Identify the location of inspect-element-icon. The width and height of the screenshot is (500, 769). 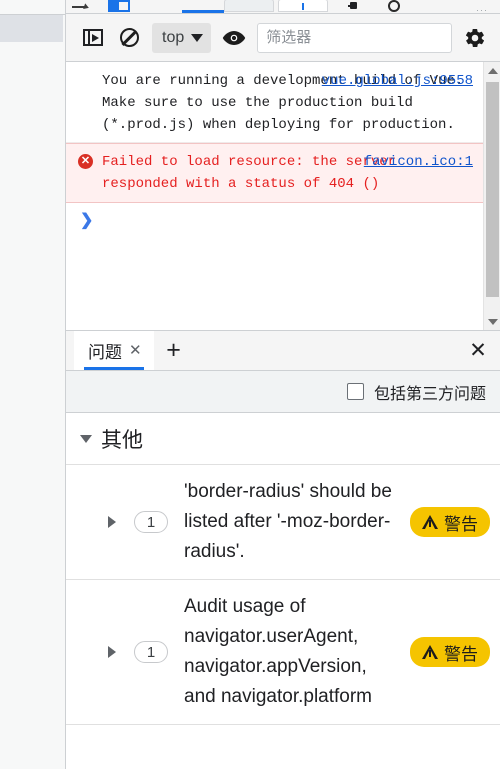
(81, 5).